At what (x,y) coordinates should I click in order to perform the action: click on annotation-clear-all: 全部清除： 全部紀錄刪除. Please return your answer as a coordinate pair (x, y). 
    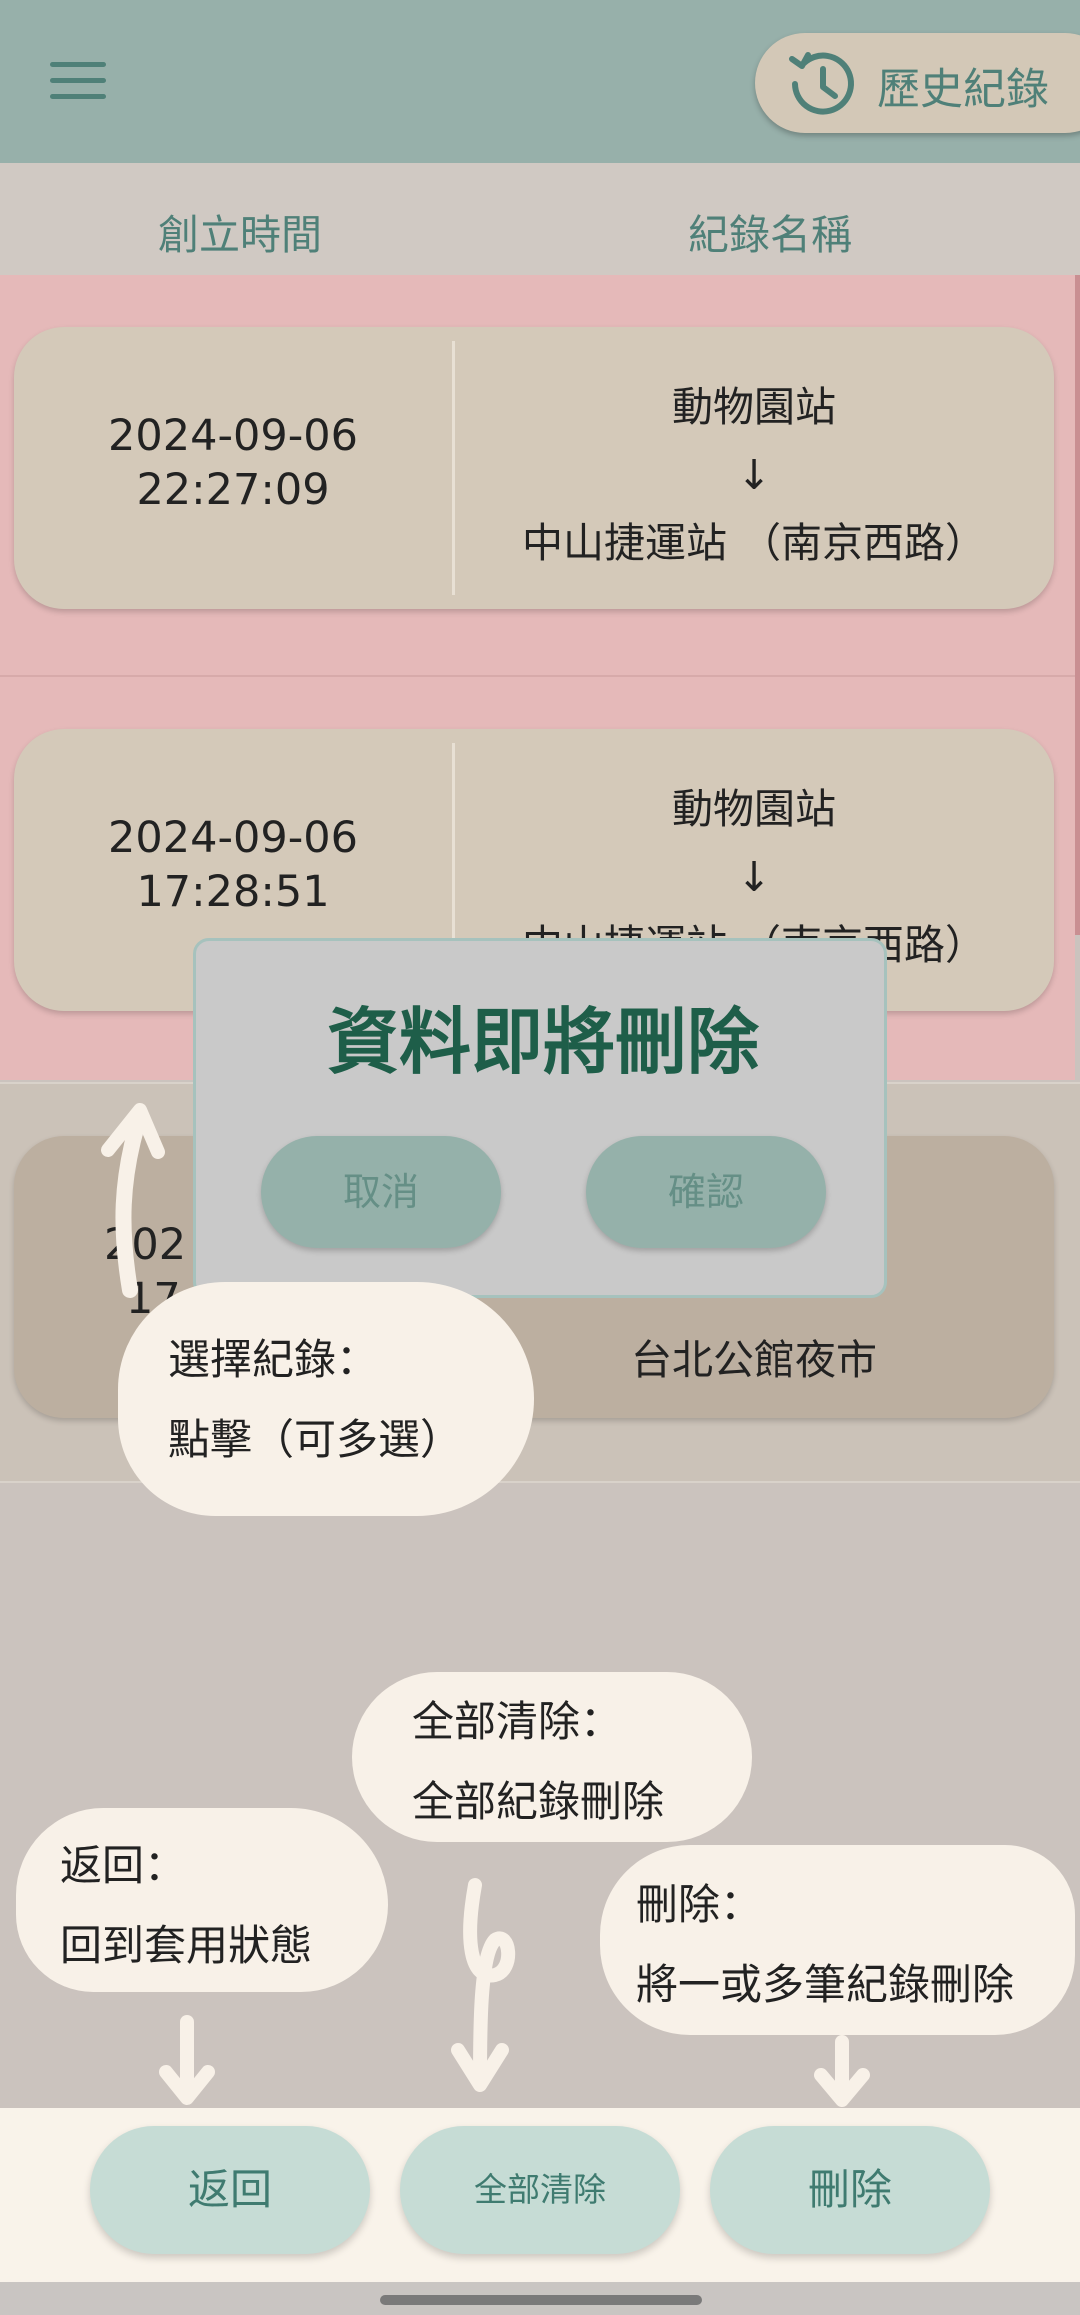
    Looking at the image, I should click on (552, 1757).